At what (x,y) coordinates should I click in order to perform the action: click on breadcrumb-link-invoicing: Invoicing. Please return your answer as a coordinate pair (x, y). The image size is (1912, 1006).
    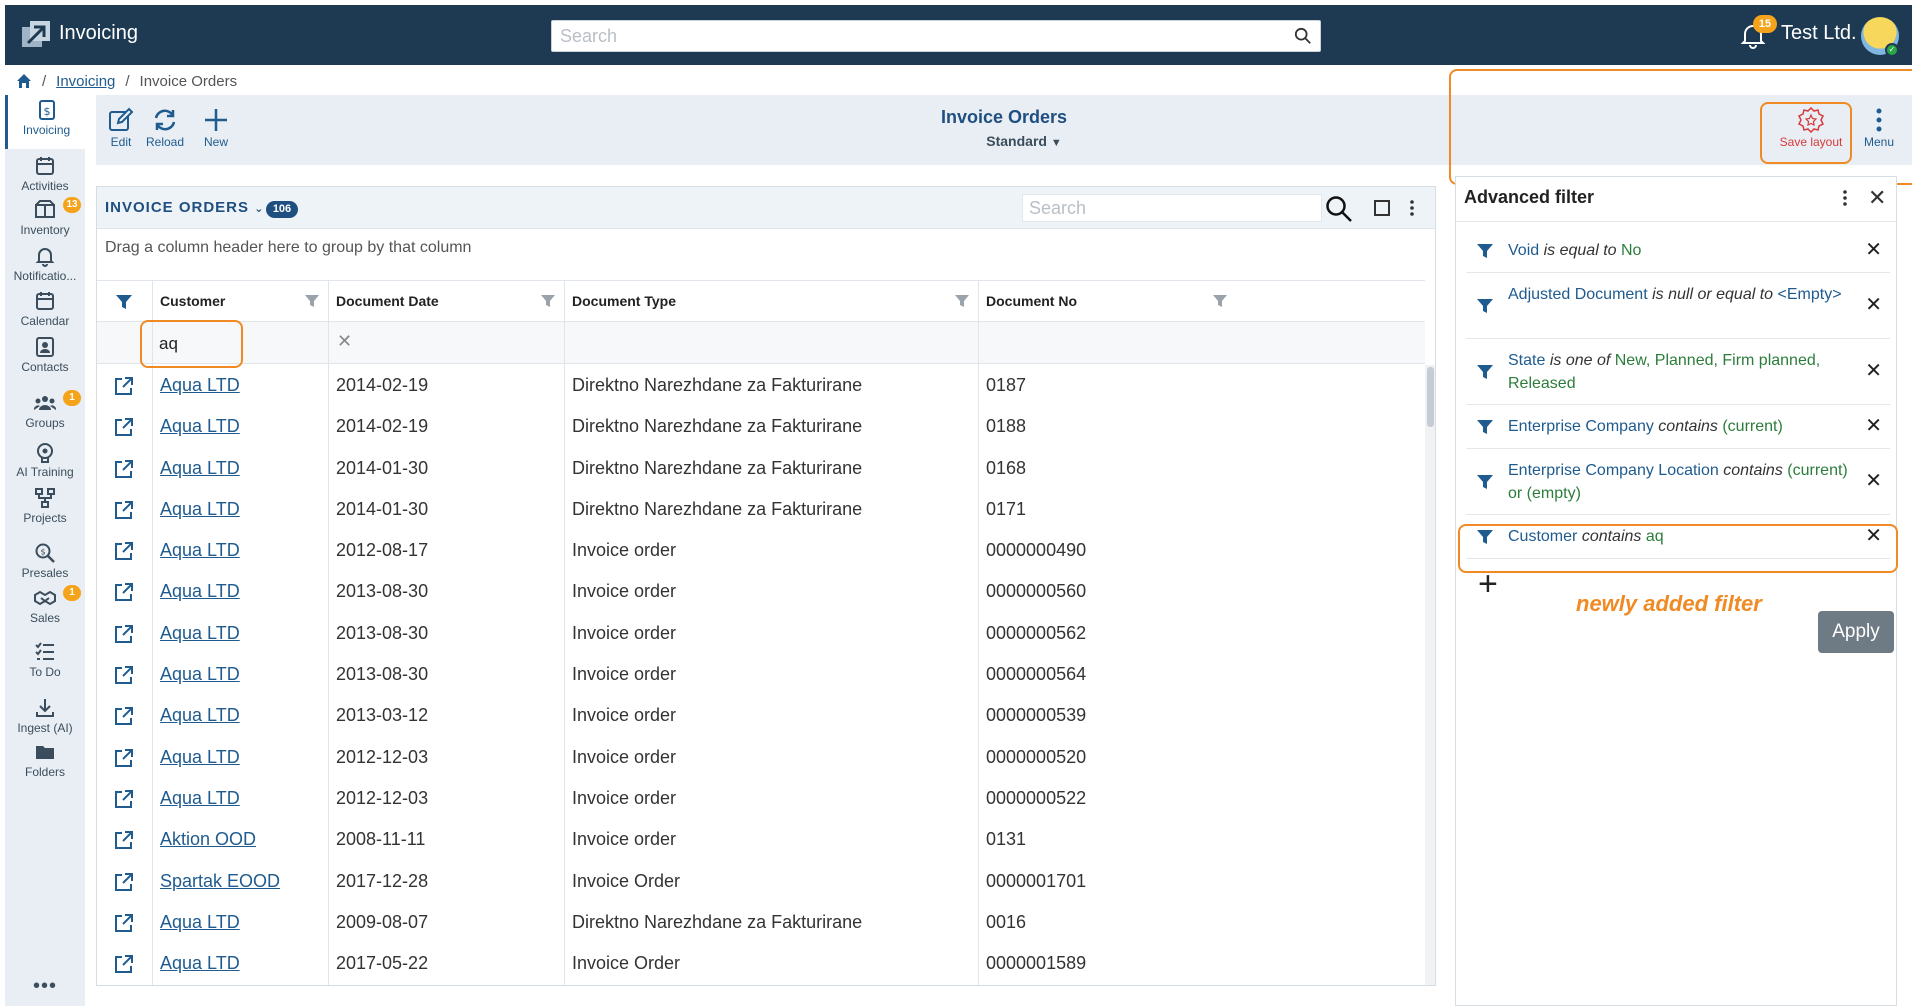
    Looking at the image, I should click on (85, 81).